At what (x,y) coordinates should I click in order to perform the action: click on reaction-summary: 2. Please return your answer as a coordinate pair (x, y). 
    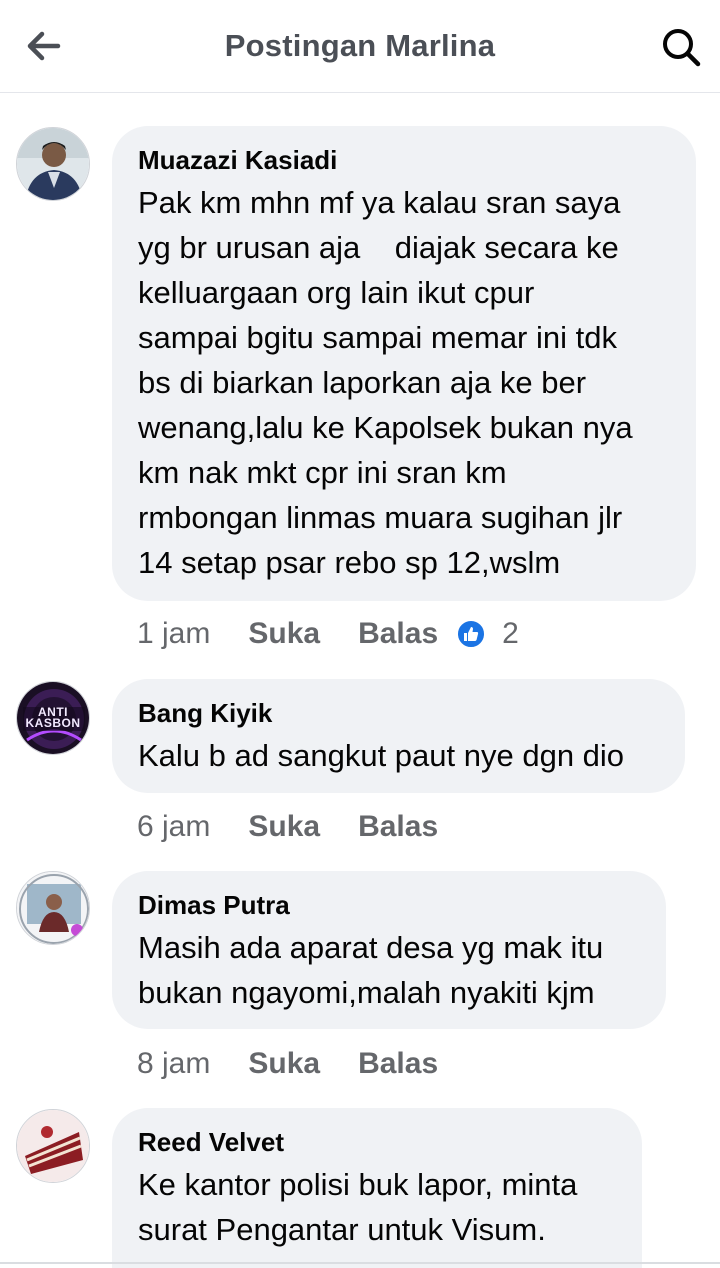
    Looking at the image, I should click on (487, 634).